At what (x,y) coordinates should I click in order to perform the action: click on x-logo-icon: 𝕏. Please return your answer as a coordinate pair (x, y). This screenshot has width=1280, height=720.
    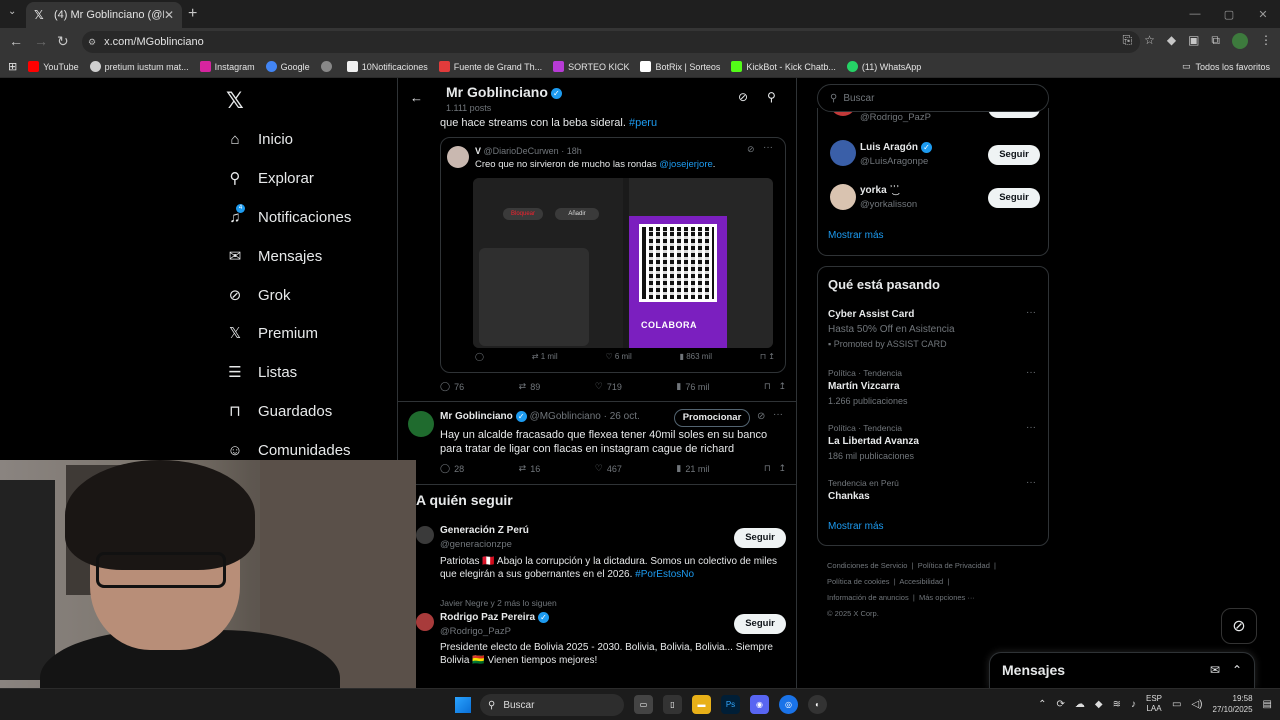
    Looking at the image, I should click on (235, 101).